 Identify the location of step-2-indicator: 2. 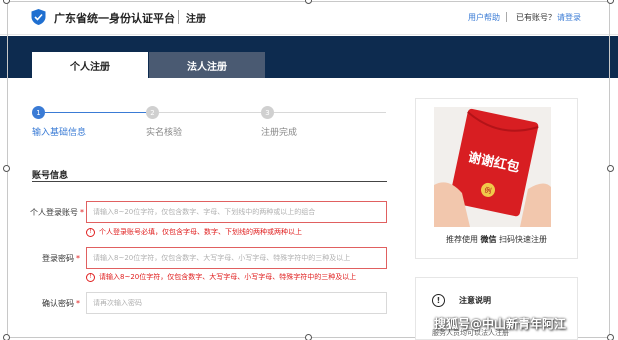
(152, 112).